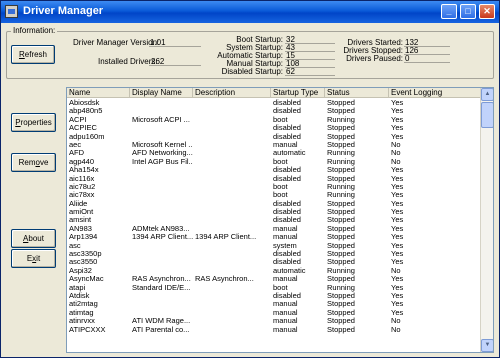  What do you see at coordinates (86, 279) in the screenshot?
I see `cell-name: AsyncMac` at bounding box center [86, 279].